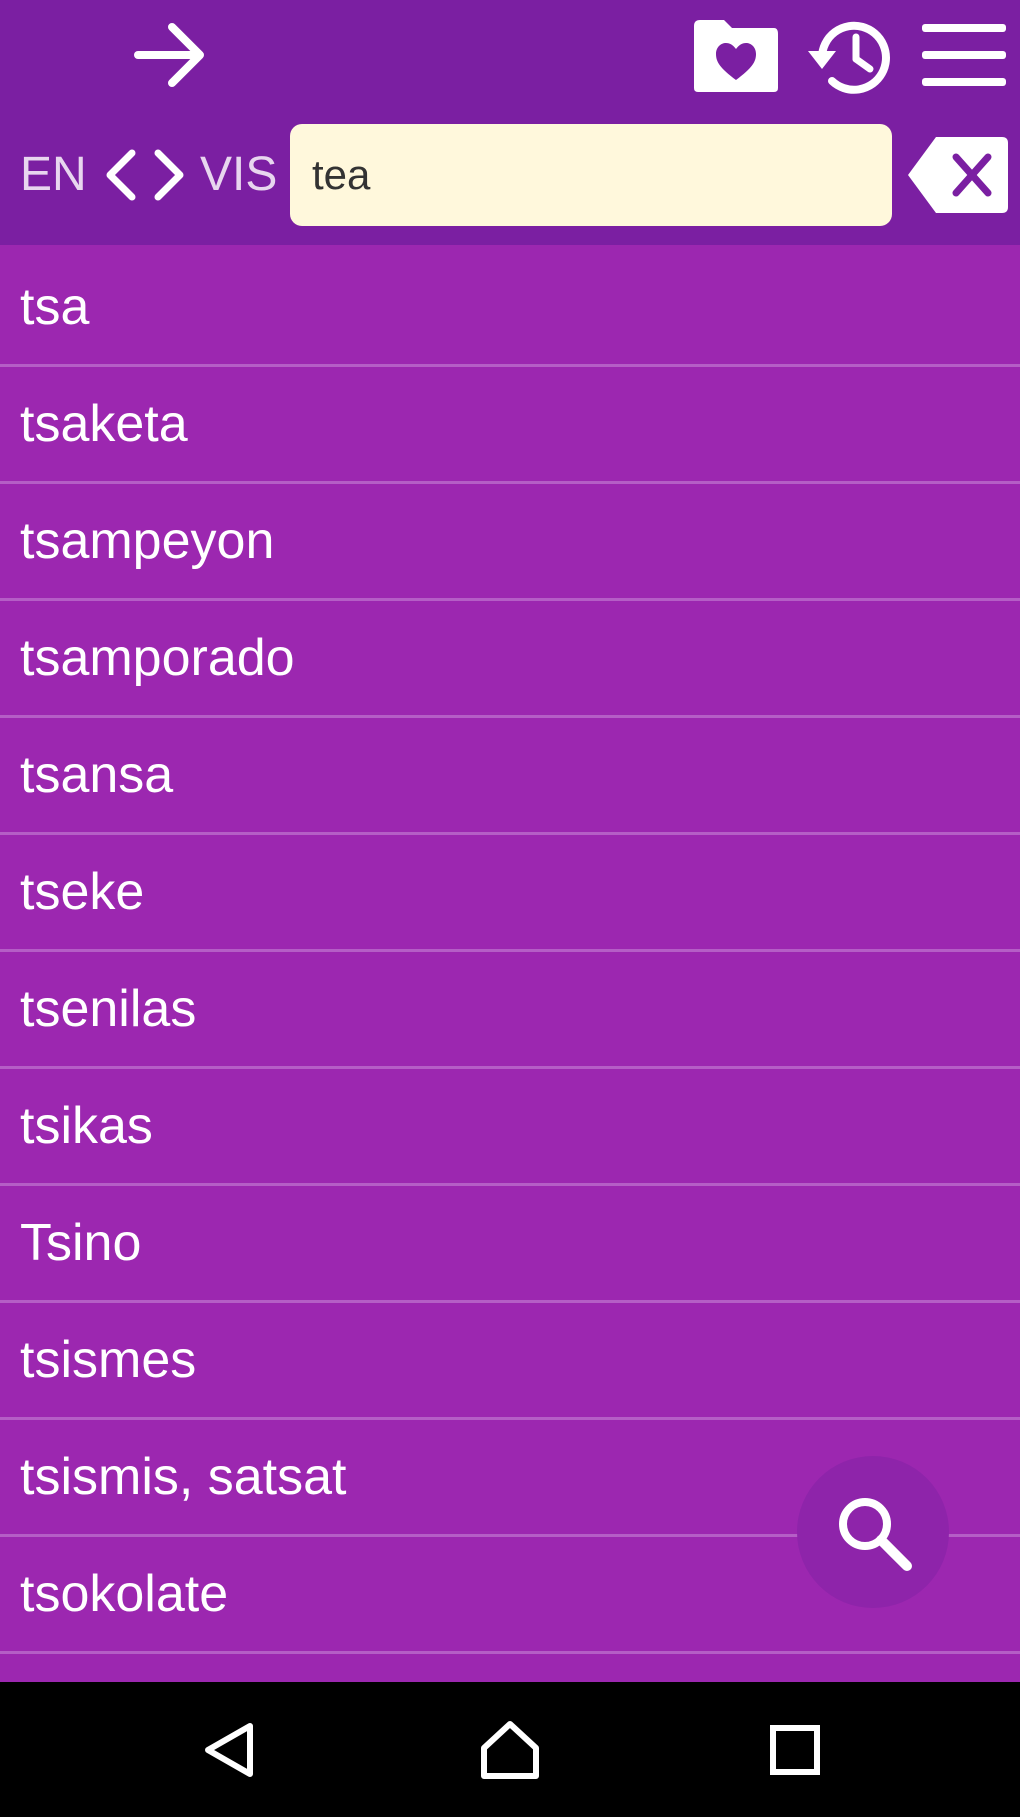 This screenshot has width=1020, height=1817. What do you see at coordinates (510, 542) in the screenshot?
I see `list-item: tsampeyon` at bounding box center [510, 542].